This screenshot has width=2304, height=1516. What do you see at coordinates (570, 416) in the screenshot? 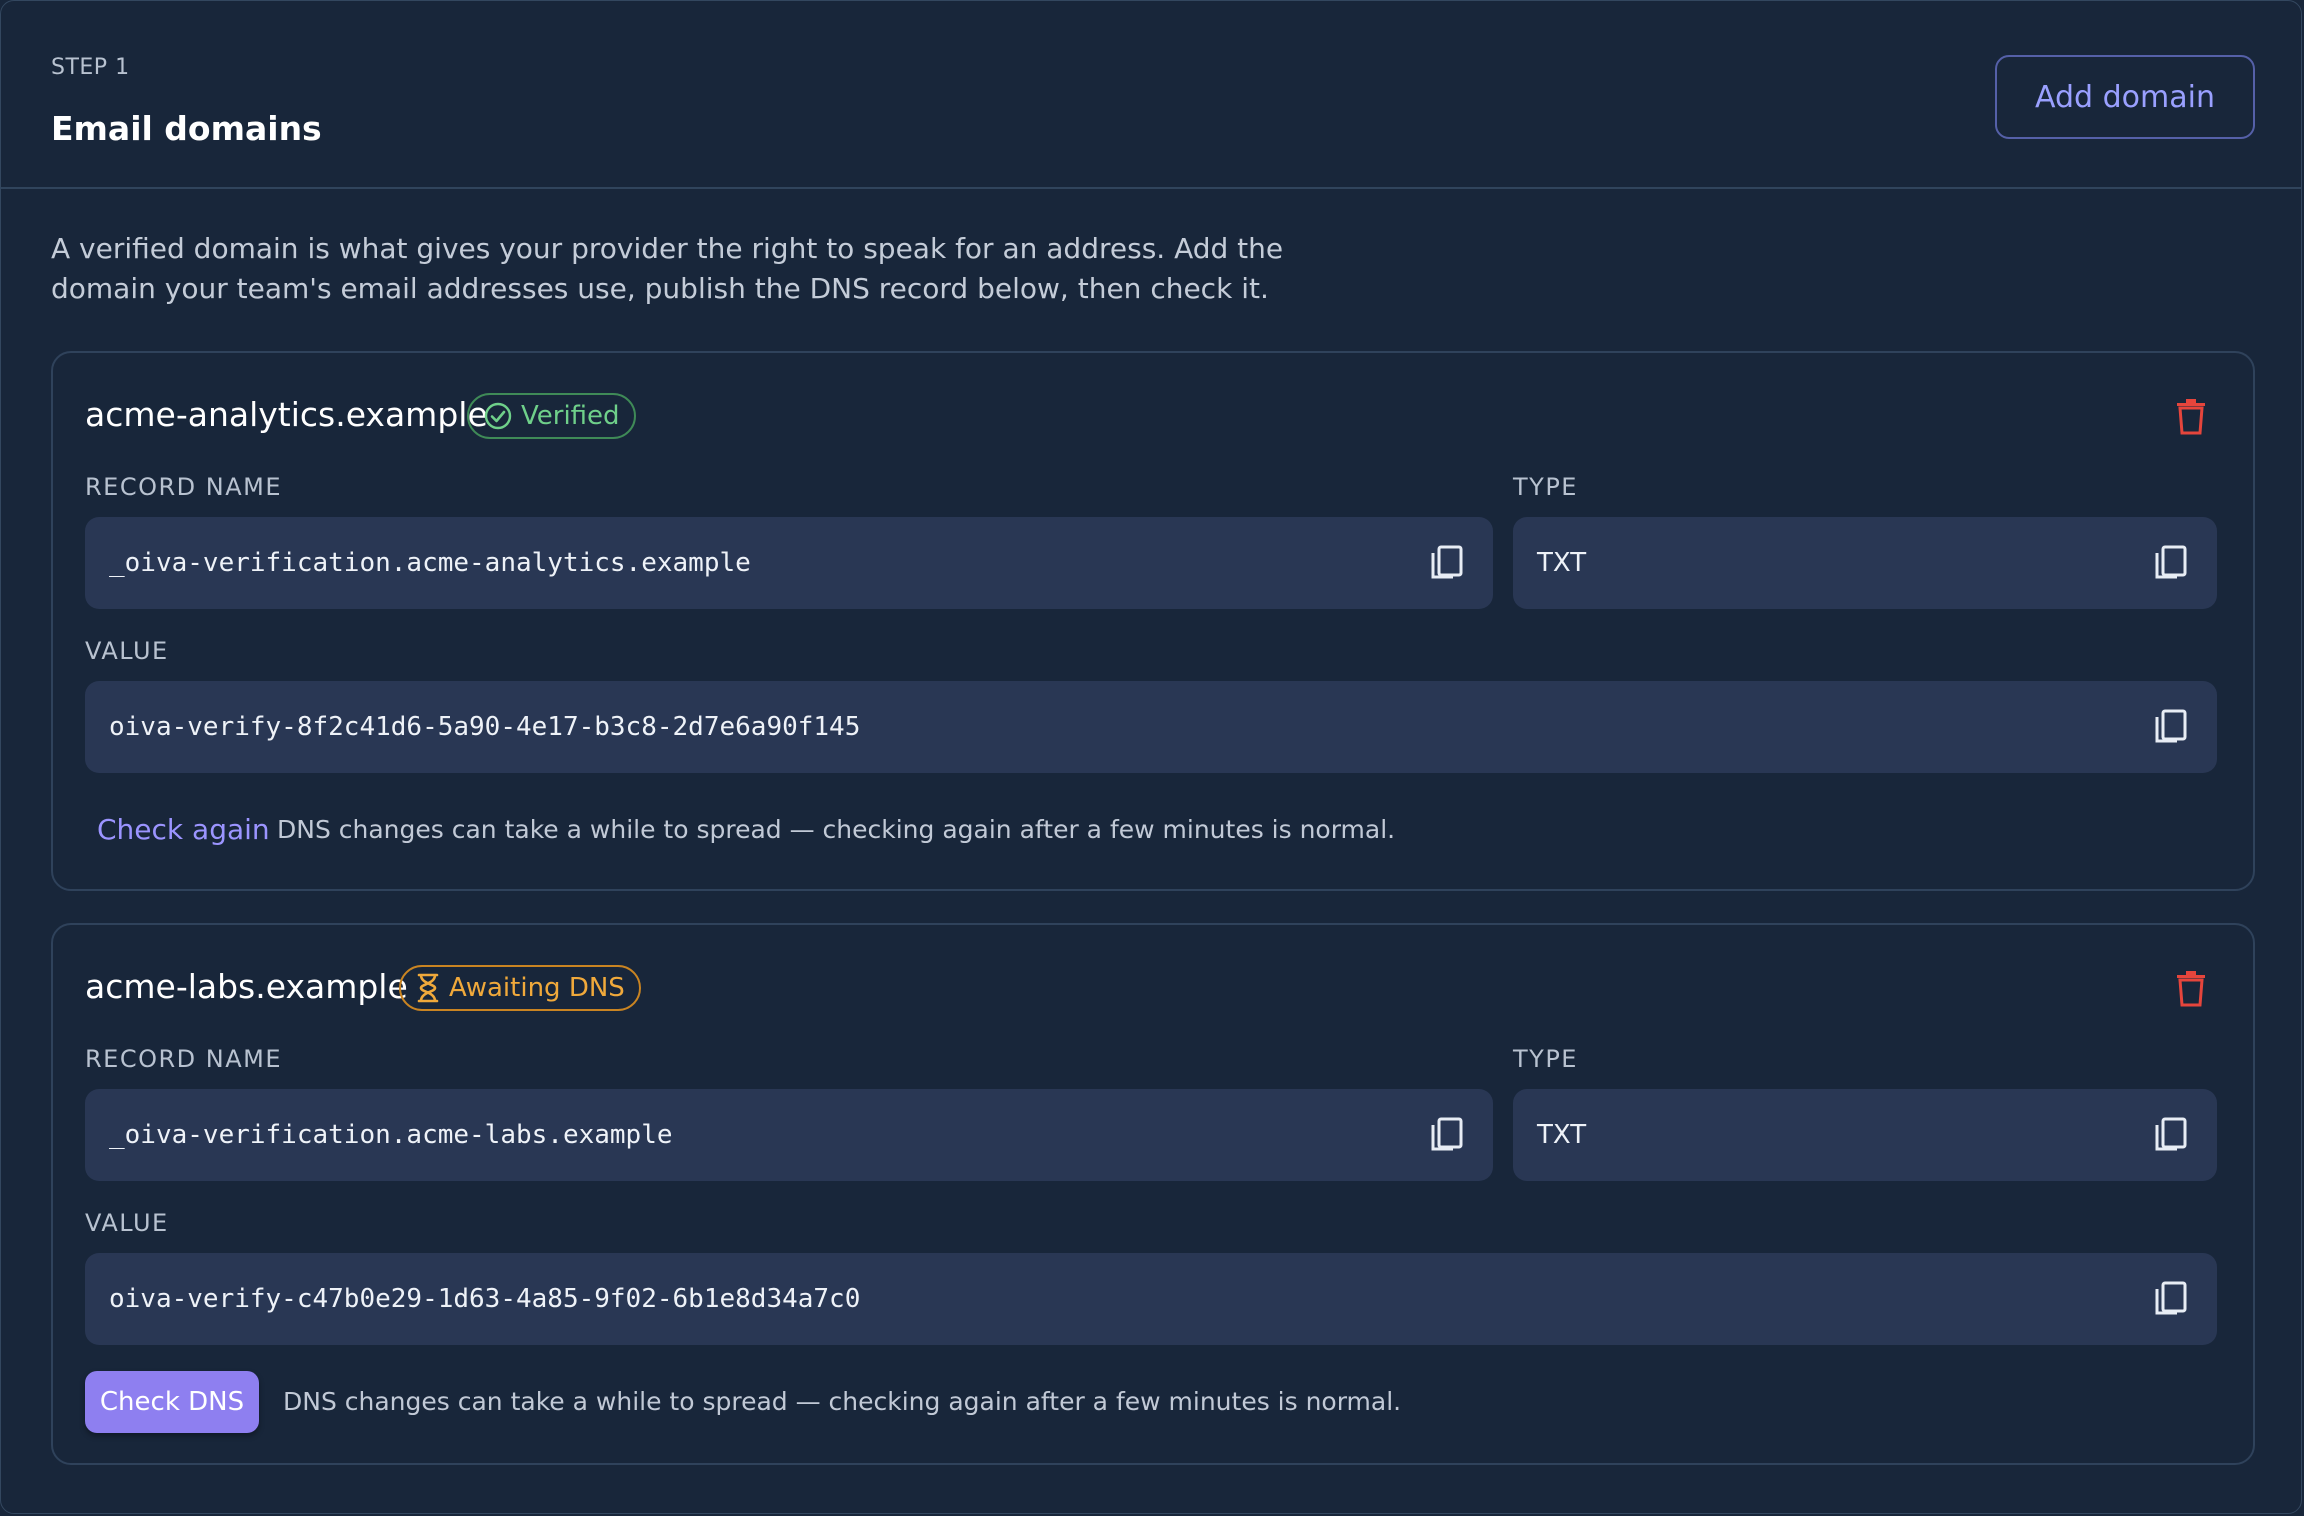
I see `status-badge-label: Verified` at bounding box center [570, 416].